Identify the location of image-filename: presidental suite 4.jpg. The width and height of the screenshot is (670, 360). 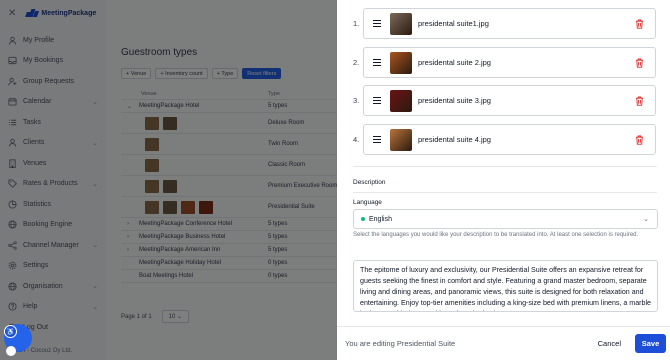
(454, 139).